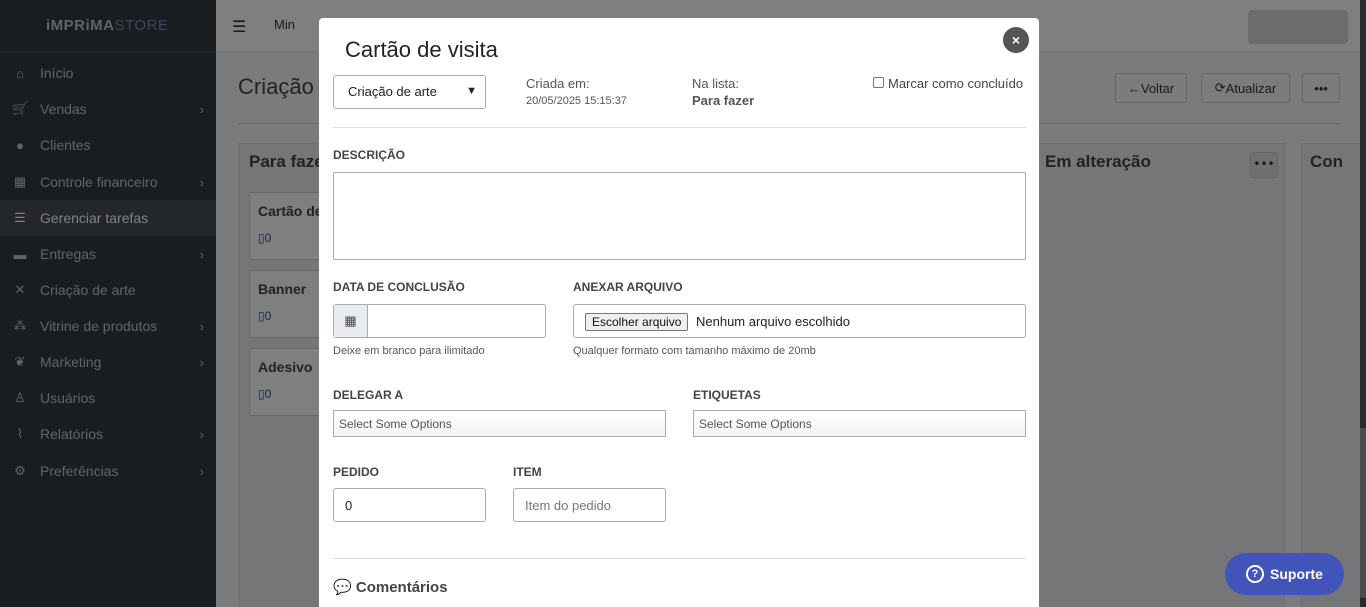  I want to click on modal-title: Cartão de visita, so click(421, 49).